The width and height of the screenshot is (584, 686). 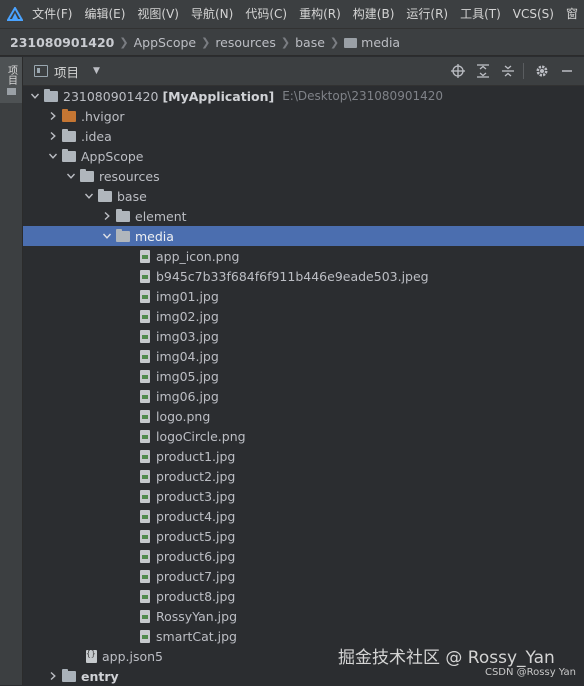 What do you see at coordinates (303, 396) in the screenshot?
I see `tree-item-file: img06.jpg` at bounding box center [303, 396].